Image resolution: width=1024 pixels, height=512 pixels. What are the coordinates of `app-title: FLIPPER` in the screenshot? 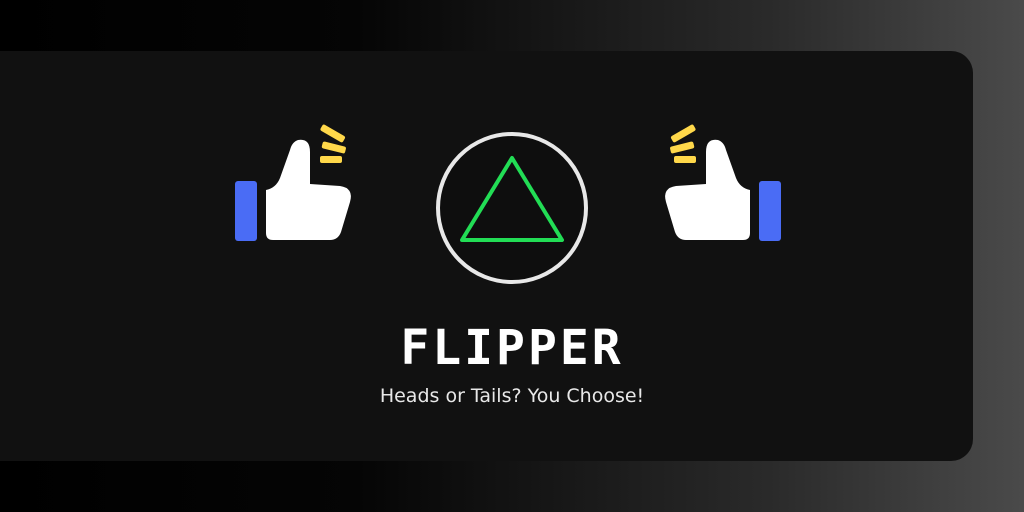 It's located at (512, 348).